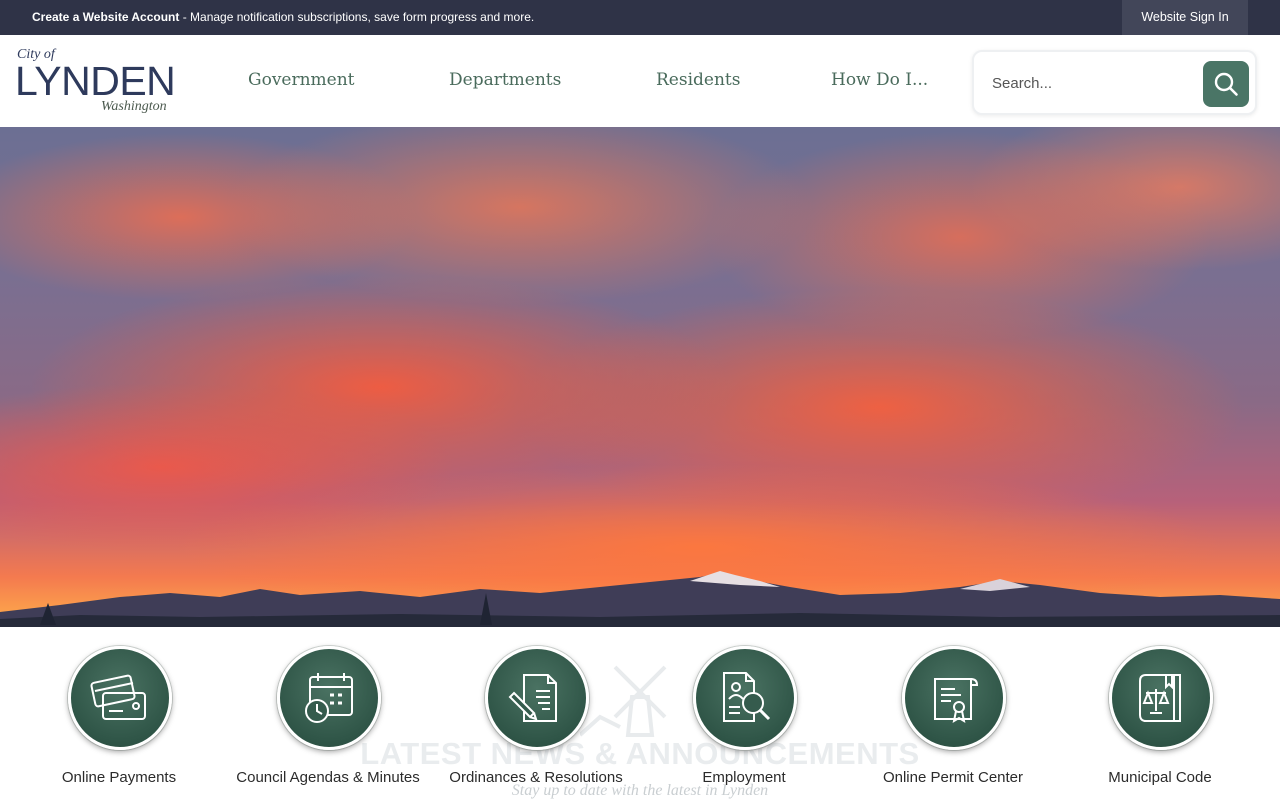  Describe the element at coordinates (1092, 83) in the screenshot. I see `search-input` at that location.